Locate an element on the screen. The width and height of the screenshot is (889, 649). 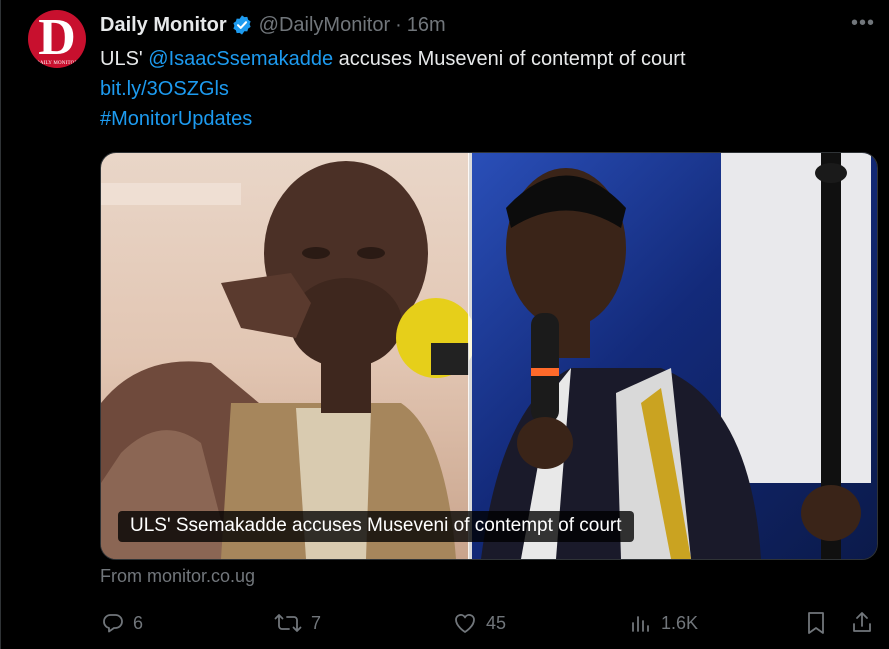
more-options-icon: ••• is located at coordinates (863, 23).